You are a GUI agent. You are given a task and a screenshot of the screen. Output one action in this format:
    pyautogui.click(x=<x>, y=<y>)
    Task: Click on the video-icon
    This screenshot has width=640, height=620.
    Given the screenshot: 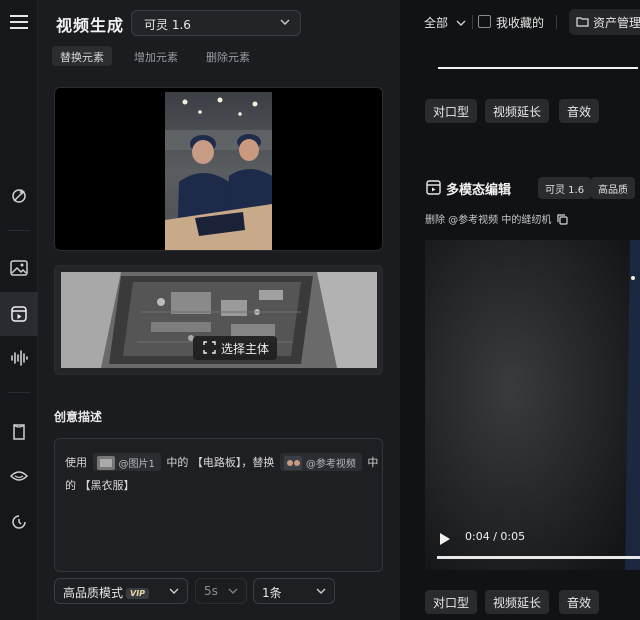 What is the action you would take?
    pyautogui.click(x=19, y=314)
    